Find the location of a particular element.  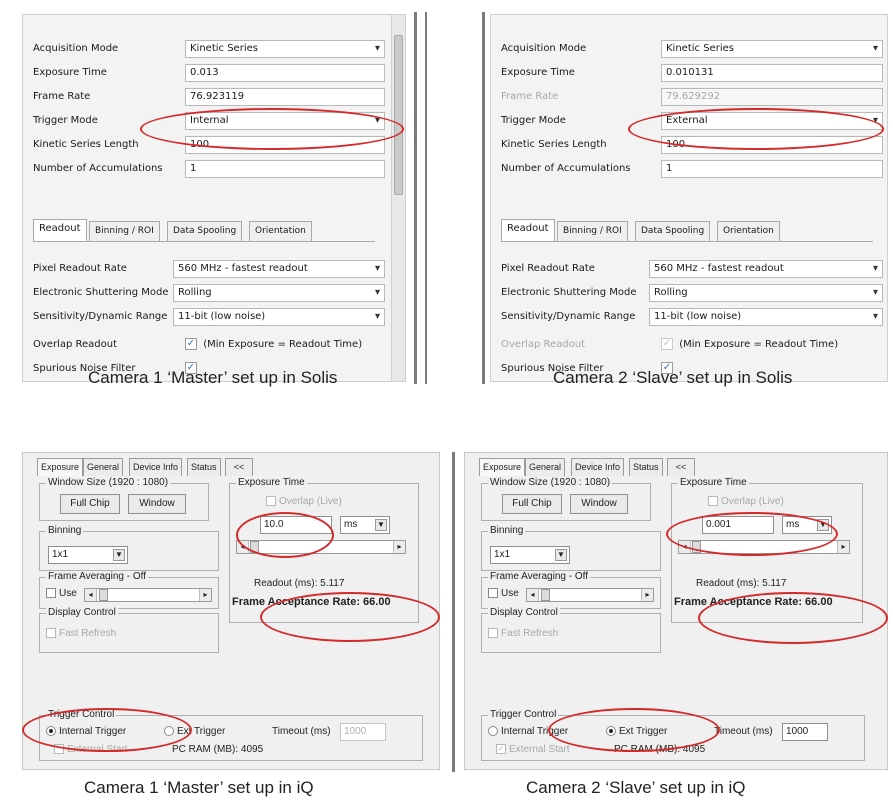

exposure-time-input: 10.0 is located at coordinates (296, 525).